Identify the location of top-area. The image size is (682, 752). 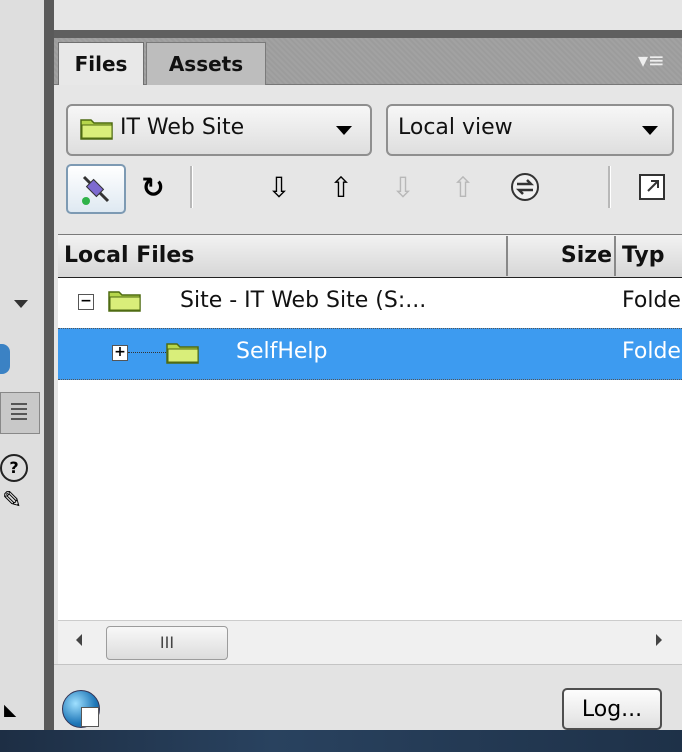
(368, 15).